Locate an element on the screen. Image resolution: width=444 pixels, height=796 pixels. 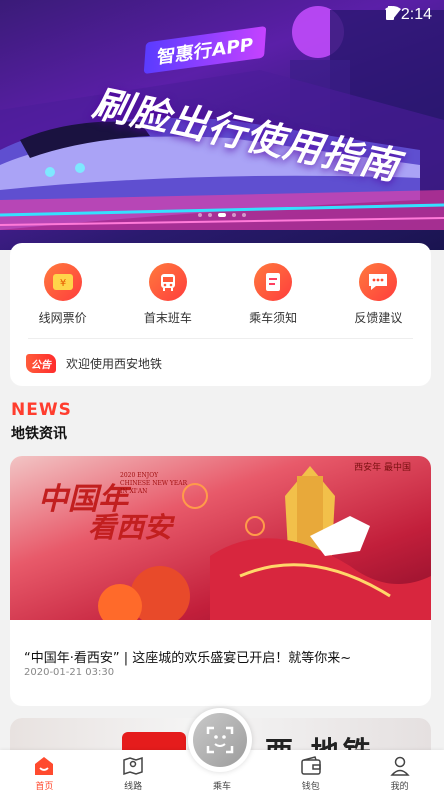
home-icon is located at coordinates (44, 766).